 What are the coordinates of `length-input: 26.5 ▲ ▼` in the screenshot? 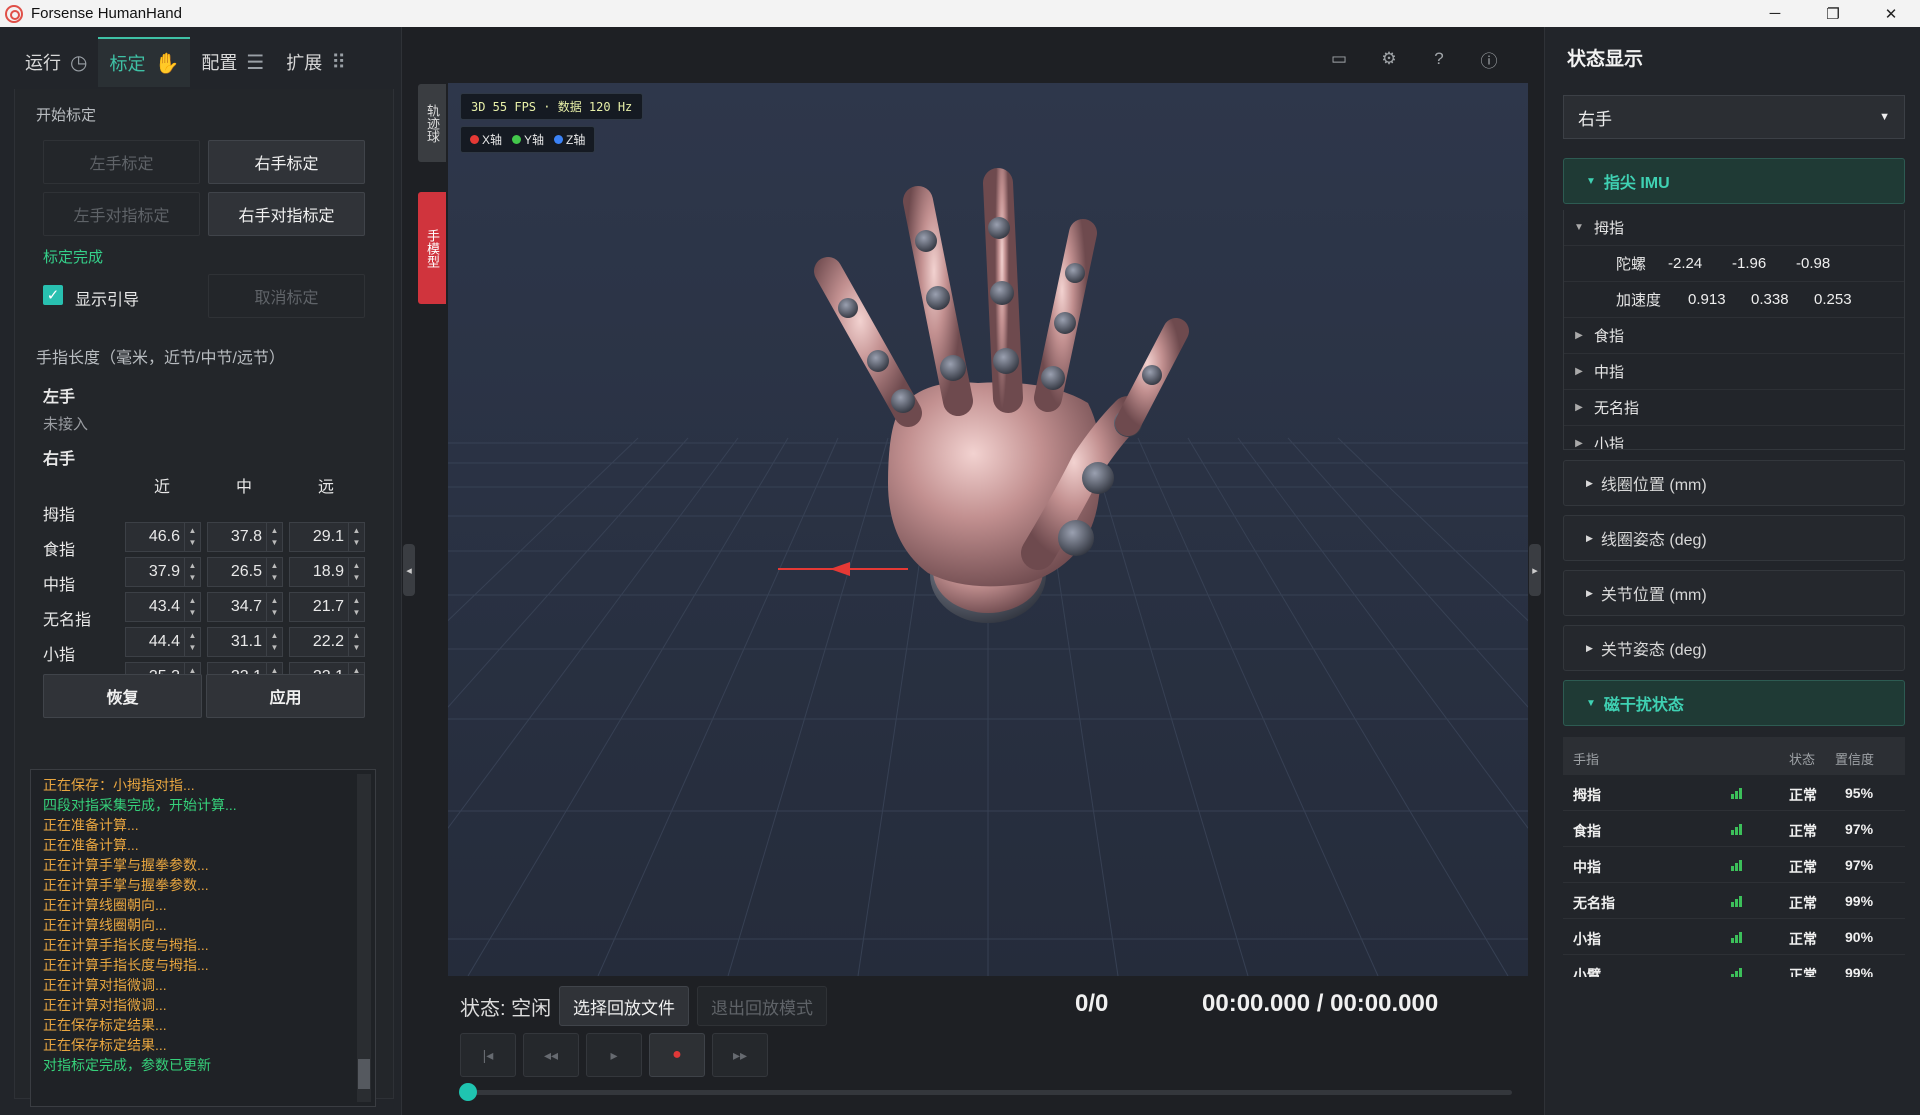 It's located at (245, 572).